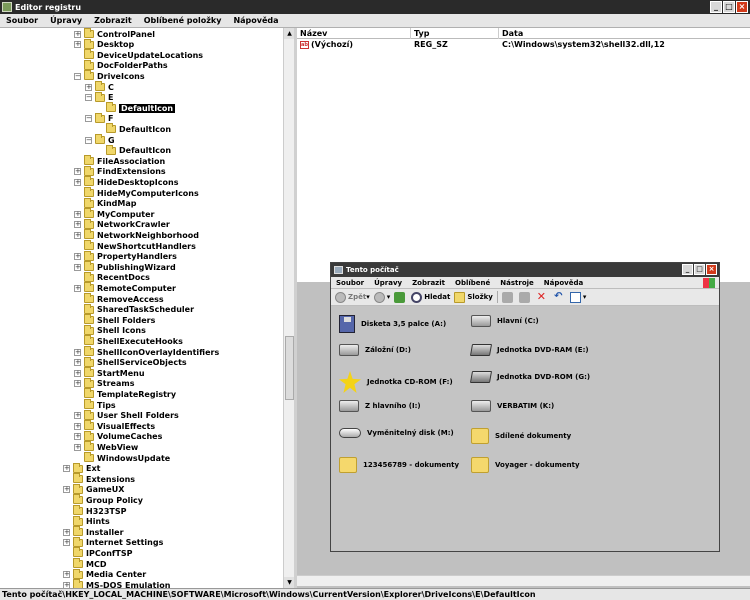  What do you see at coordinates (135, 245) in the screenshot?
I see `tree-item: NewShortcutHandlers` at bounding box center [135, 245].